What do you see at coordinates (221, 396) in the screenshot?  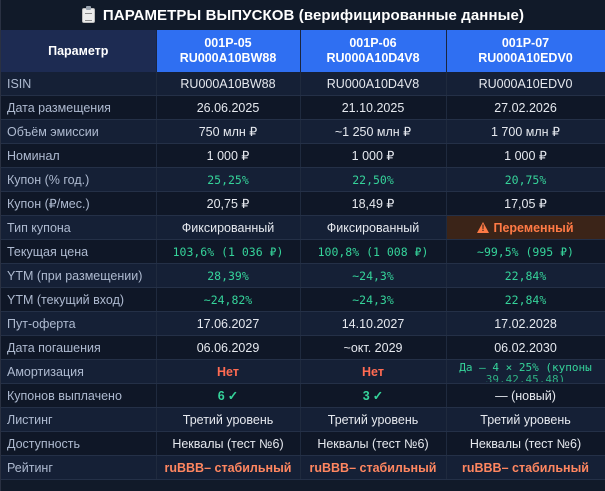 I see `coupons-count: 6` at bounding box center [221, 396].